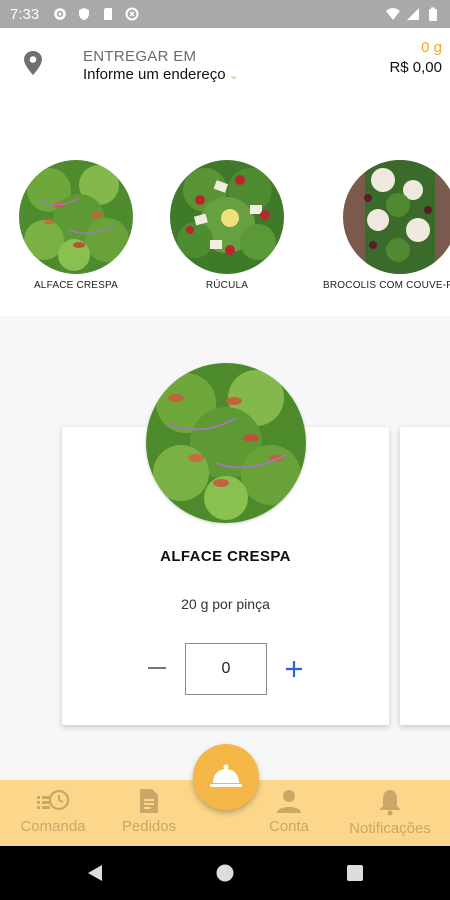 The width and height of the screenshot is (450, 900). I want to click on address-text: Informe um endereço, so click(154, 74).